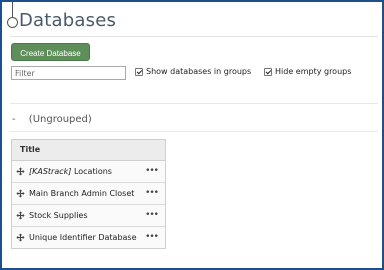 The image size is (384, 270). Describe the element at coordinates (68, 73) in the screenshot. I see `filter-input` at that location.